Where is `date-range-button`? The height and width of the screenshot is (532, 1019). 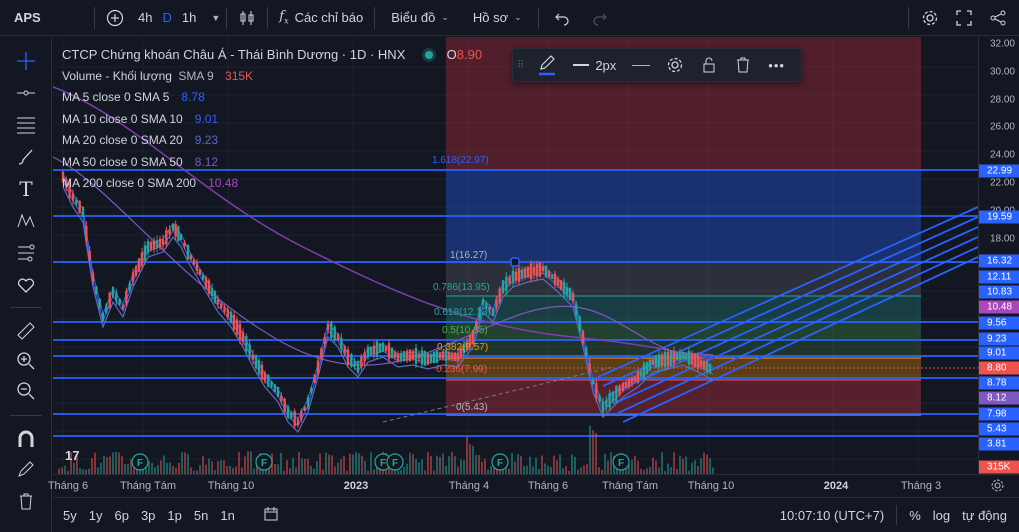 date-range-button is located at coordinates (271, 515).